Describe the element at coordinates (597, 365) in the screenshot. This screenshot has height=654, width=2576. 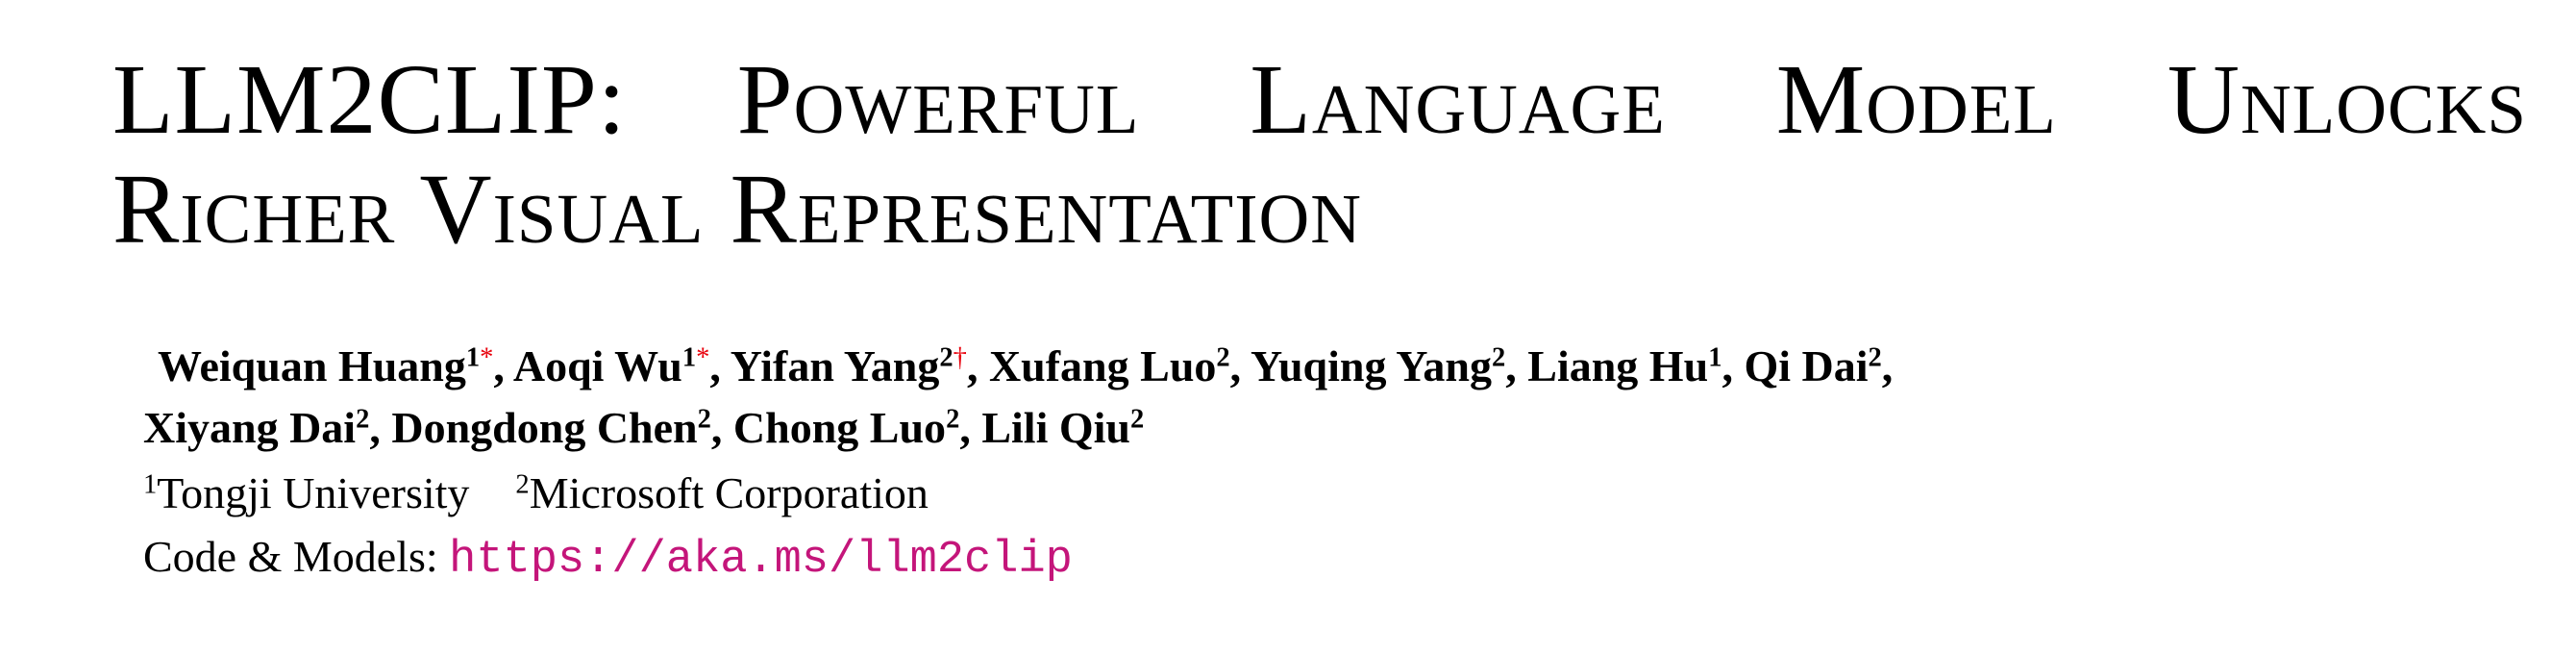
I see `author-name: Aoqi Wu` at that location.